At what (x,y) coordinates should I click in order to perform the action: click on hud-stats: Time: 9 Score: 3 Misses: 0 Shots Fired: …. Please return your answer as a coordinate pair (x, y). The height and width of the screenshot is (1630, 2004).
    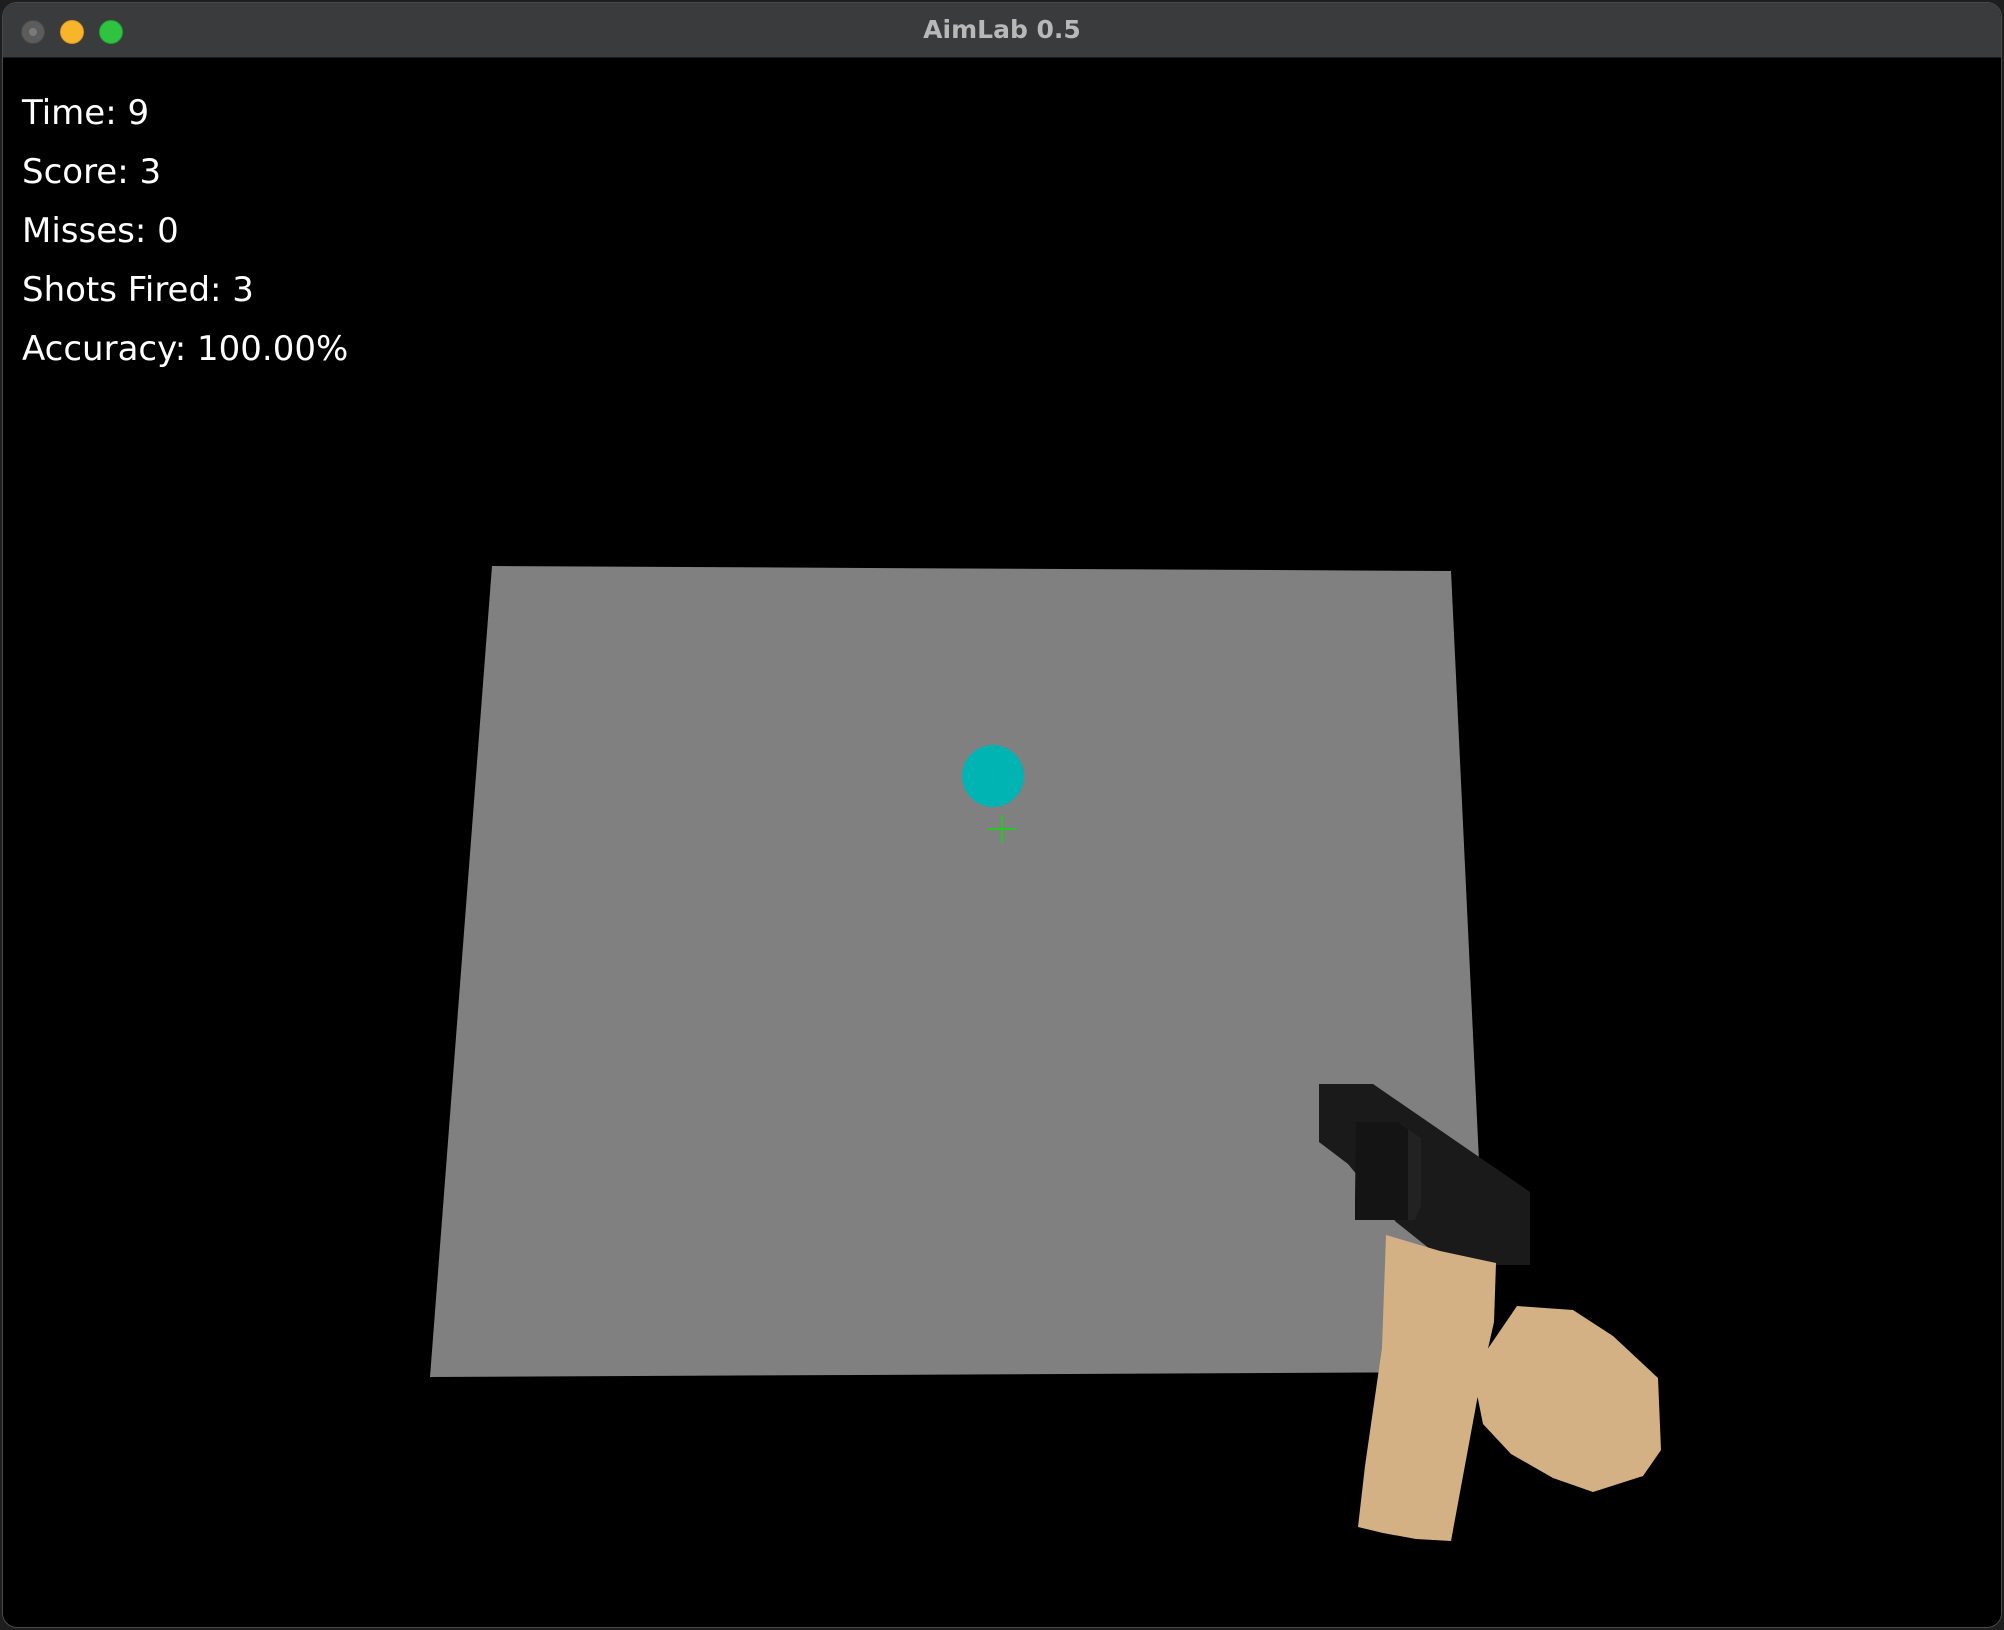
    Looking at the image, I should click on (185, 231).